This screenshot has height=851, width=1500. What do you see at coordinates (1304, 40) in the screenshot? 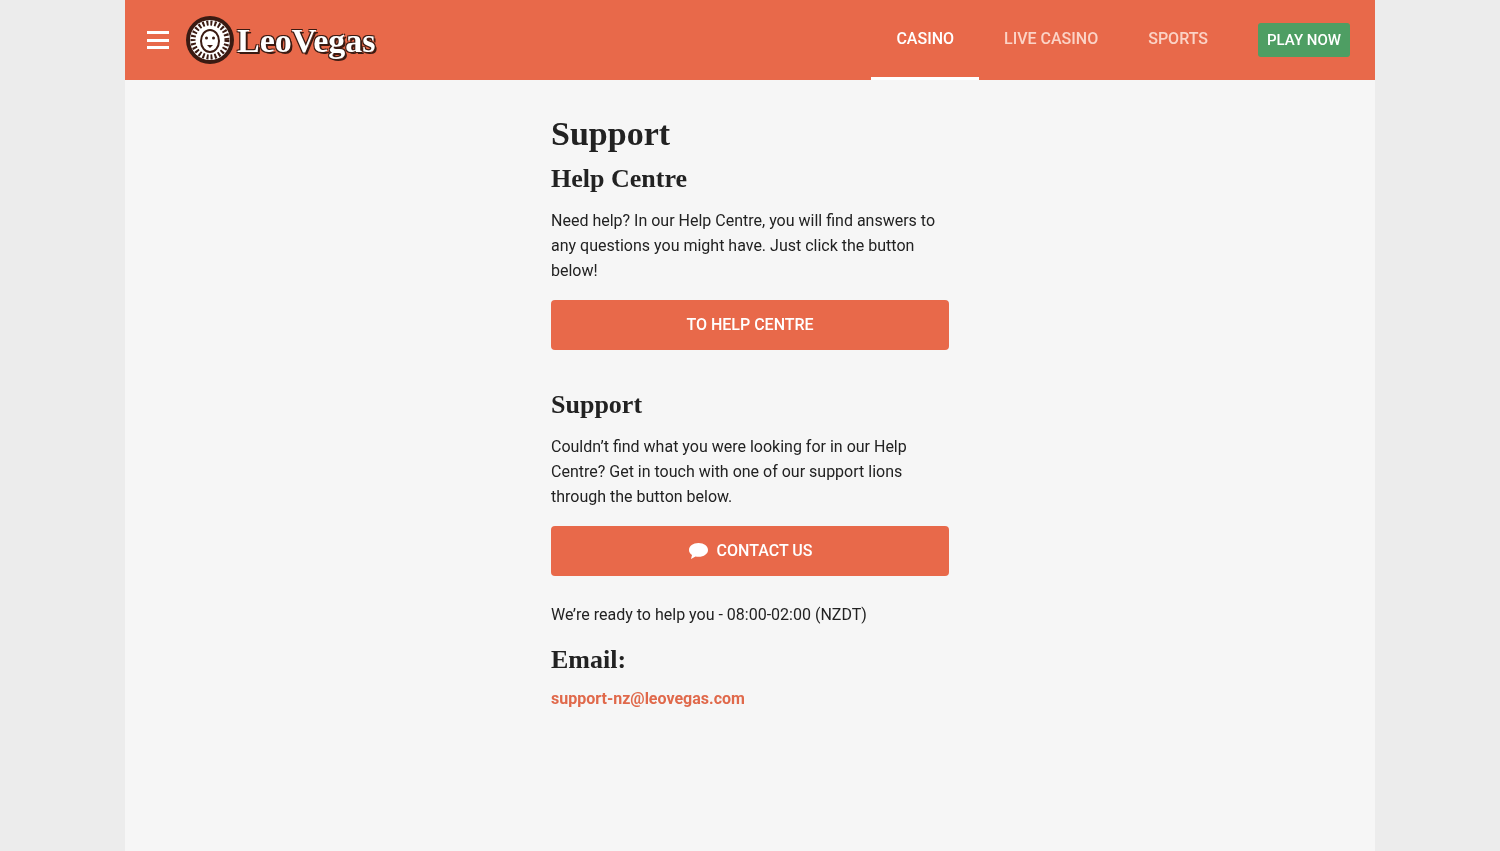
I see `play-now-button: PLAY NOW` at bounding box center [1304, 40].